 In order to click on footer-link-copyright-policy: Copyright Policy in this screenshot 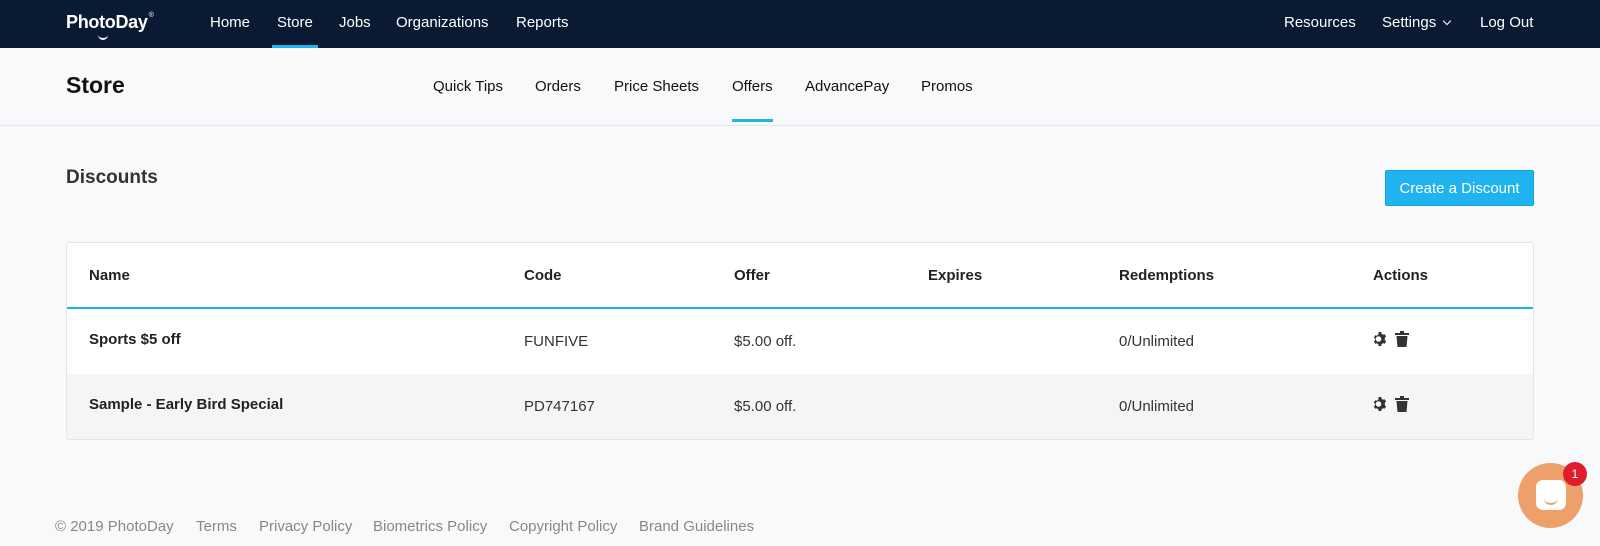, I will do `click(563, 526)`.